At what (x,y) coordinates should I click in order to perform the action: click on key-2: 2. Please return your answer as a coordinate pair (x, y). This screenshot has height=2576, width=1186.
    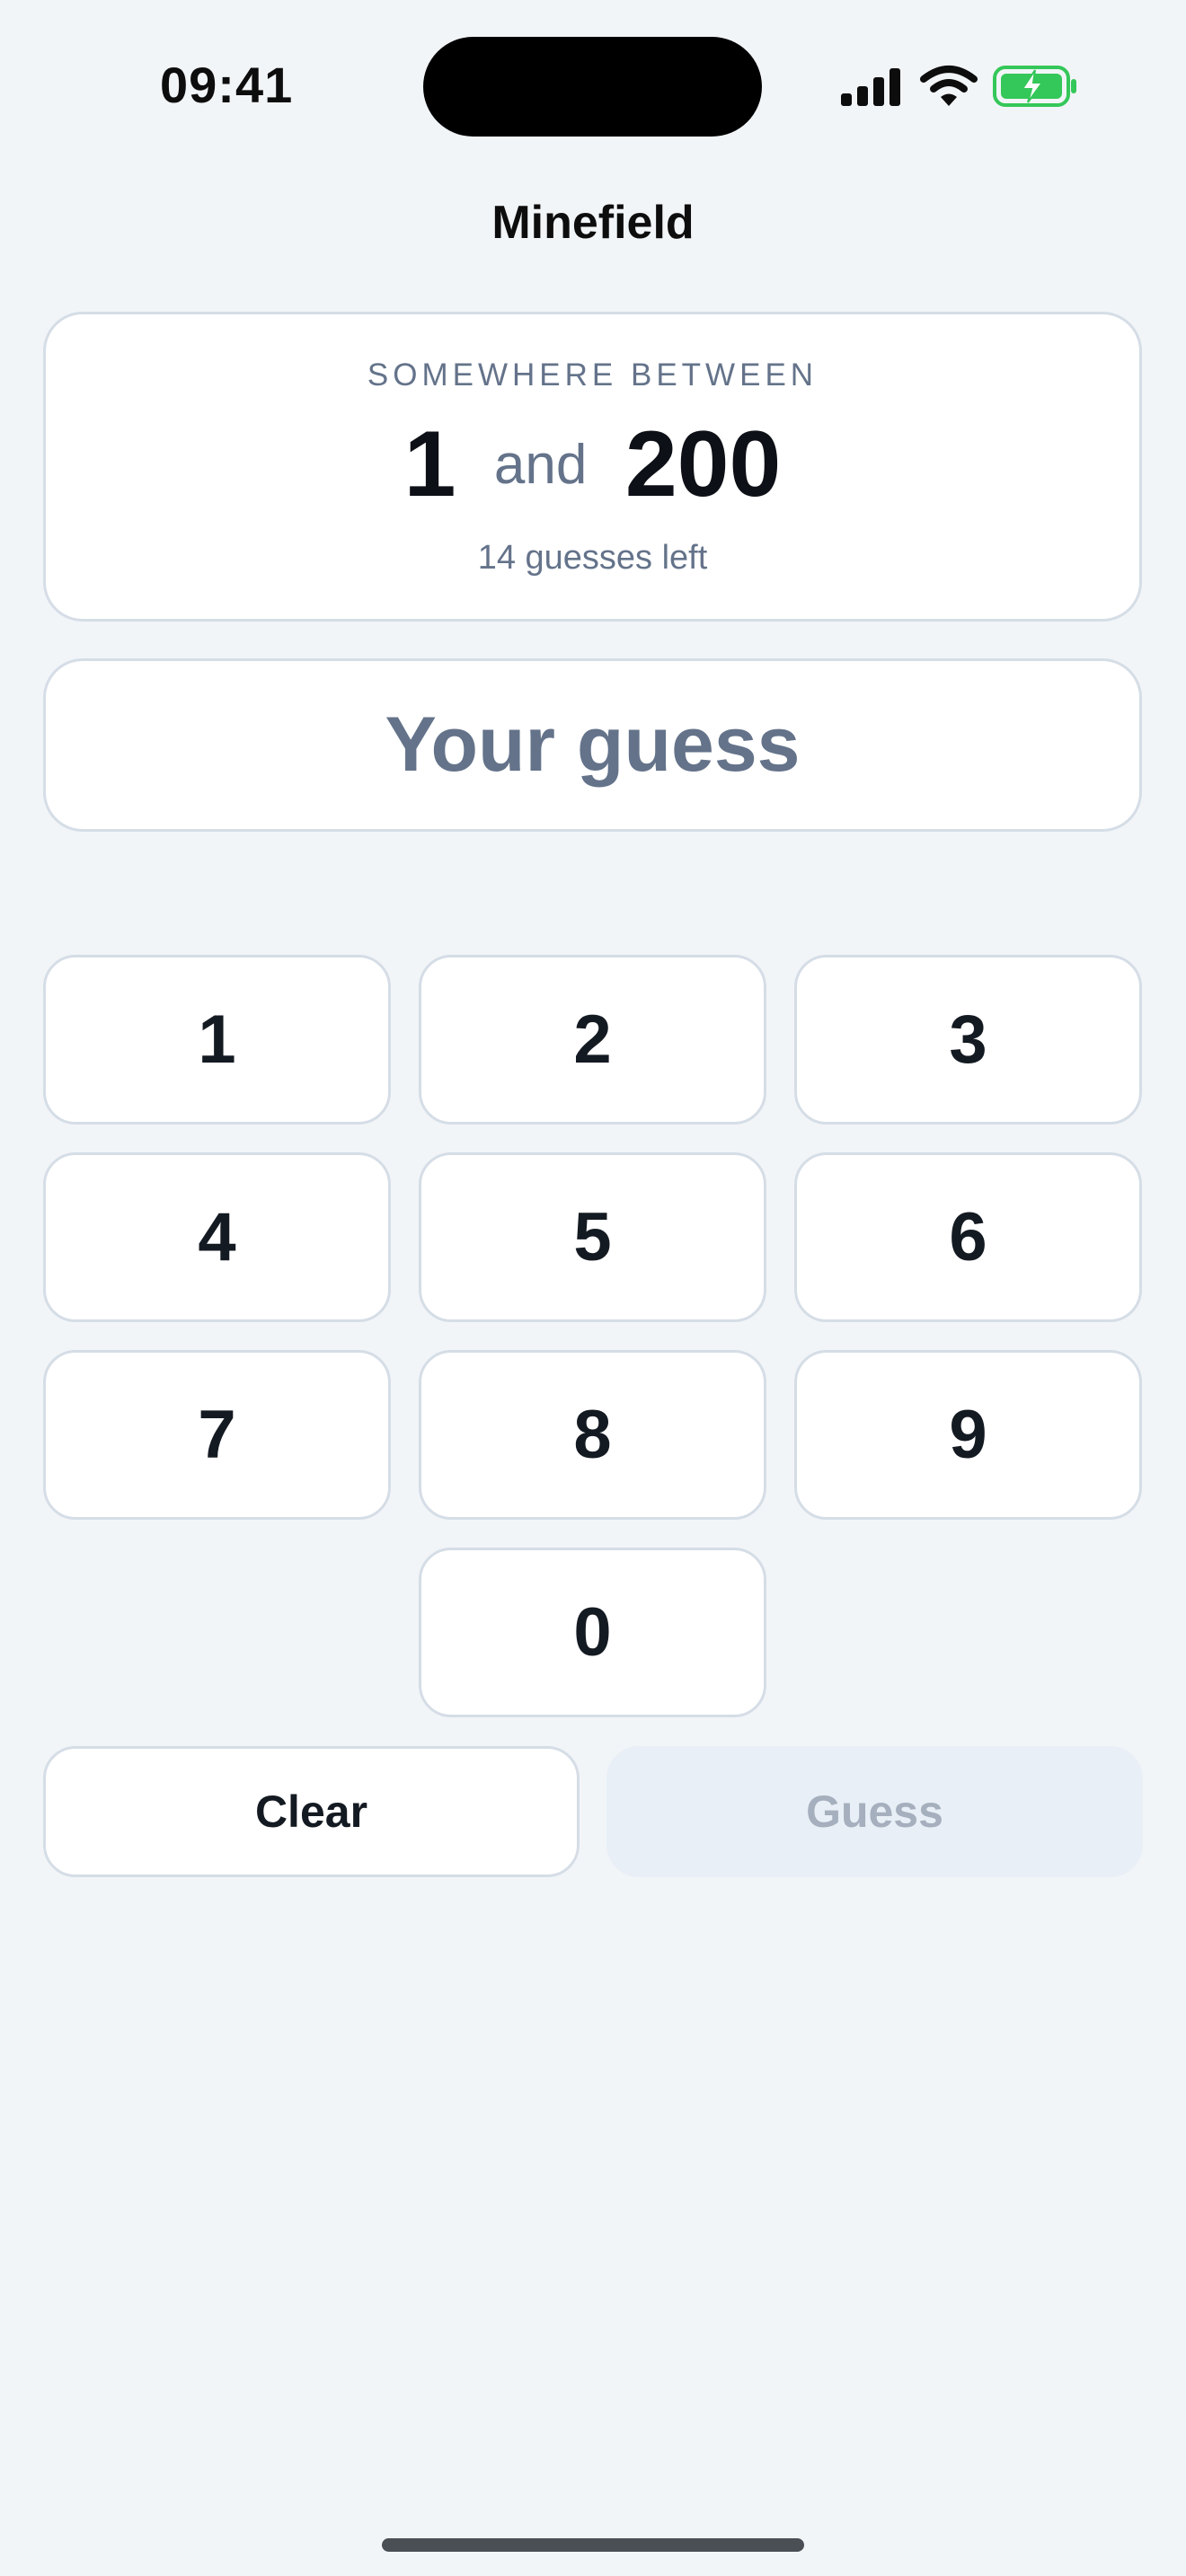
    Looking at the image, I should click on (592, 1040).